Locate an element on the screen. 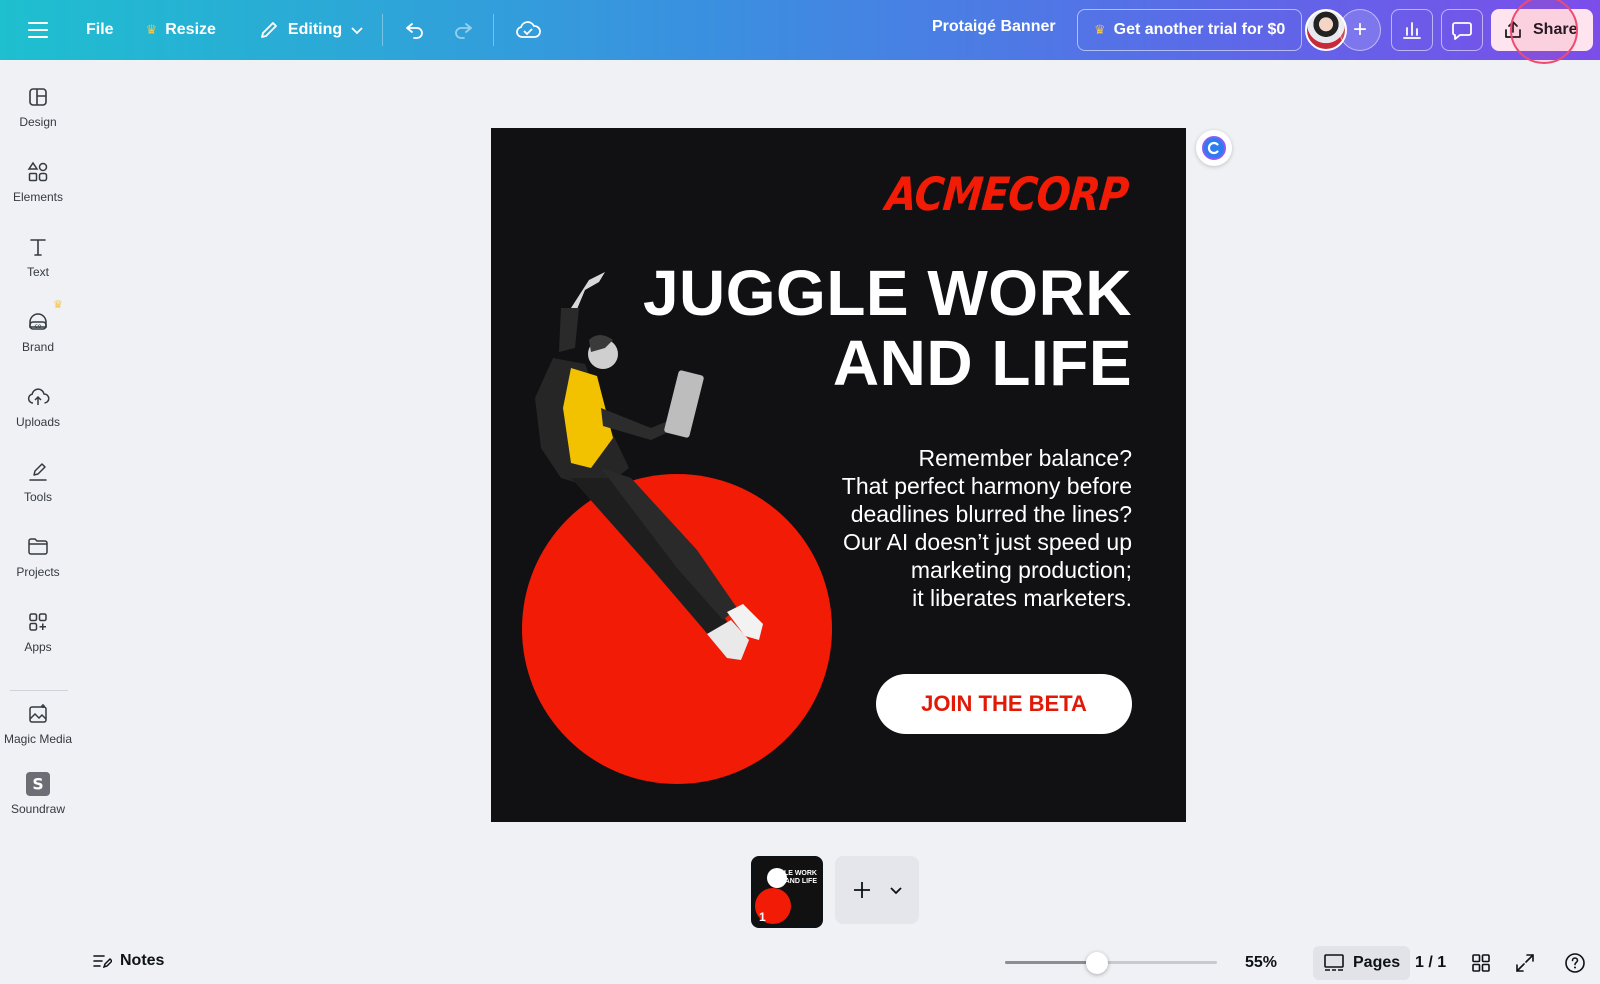 The height and width of the screenshot is (984, 1600). sidebar-item-design: Design is located at coordinates (38, 107).